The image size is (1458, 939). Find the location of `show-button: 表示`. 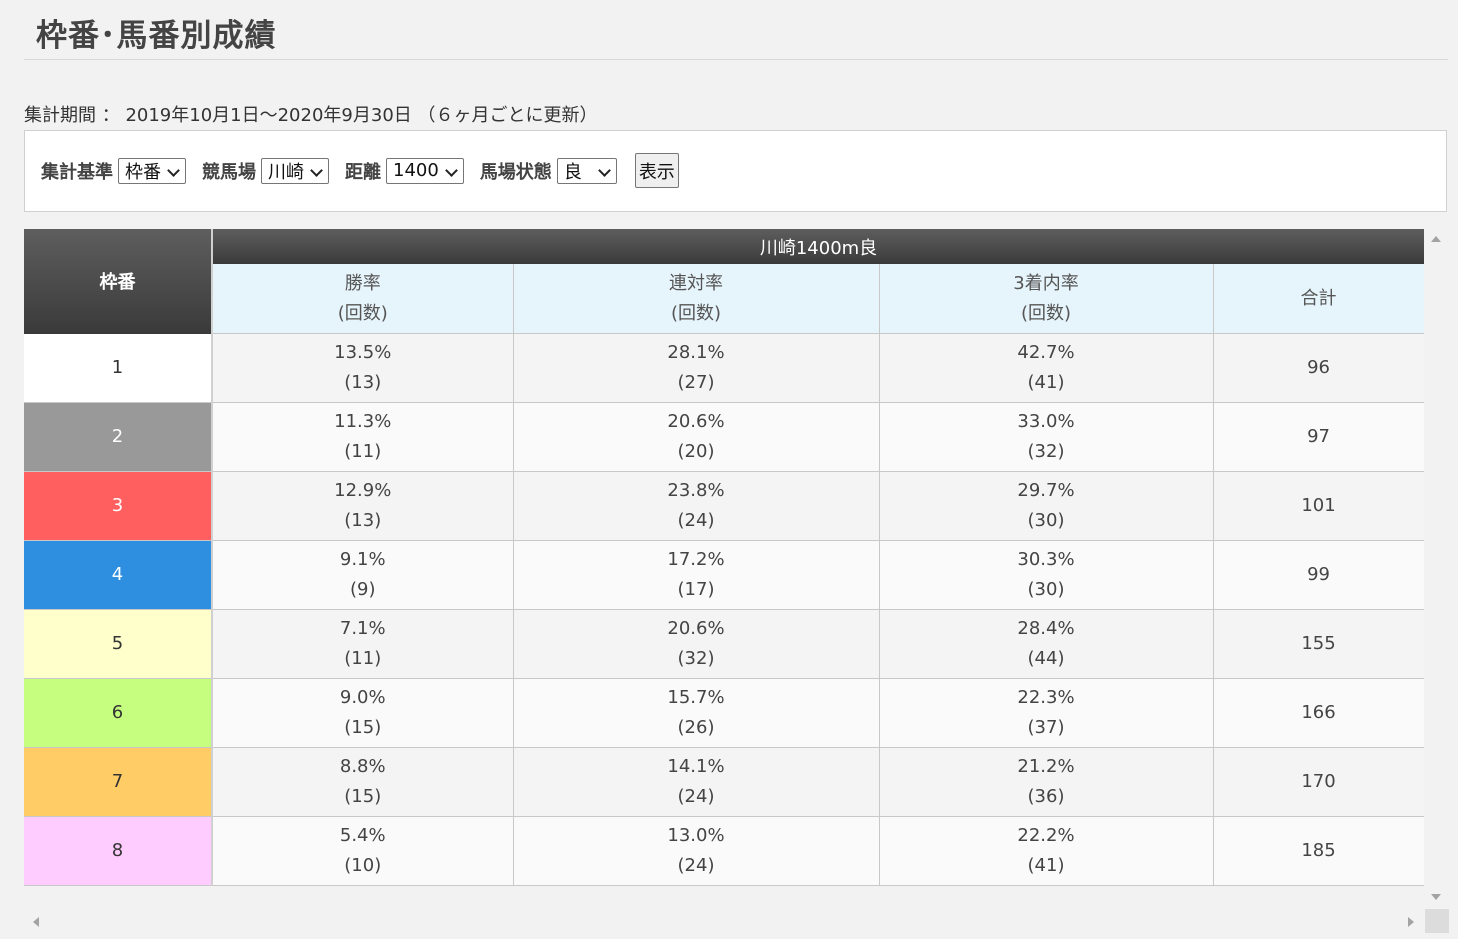

show-button: 表示 is located at coordinates (656, 170).